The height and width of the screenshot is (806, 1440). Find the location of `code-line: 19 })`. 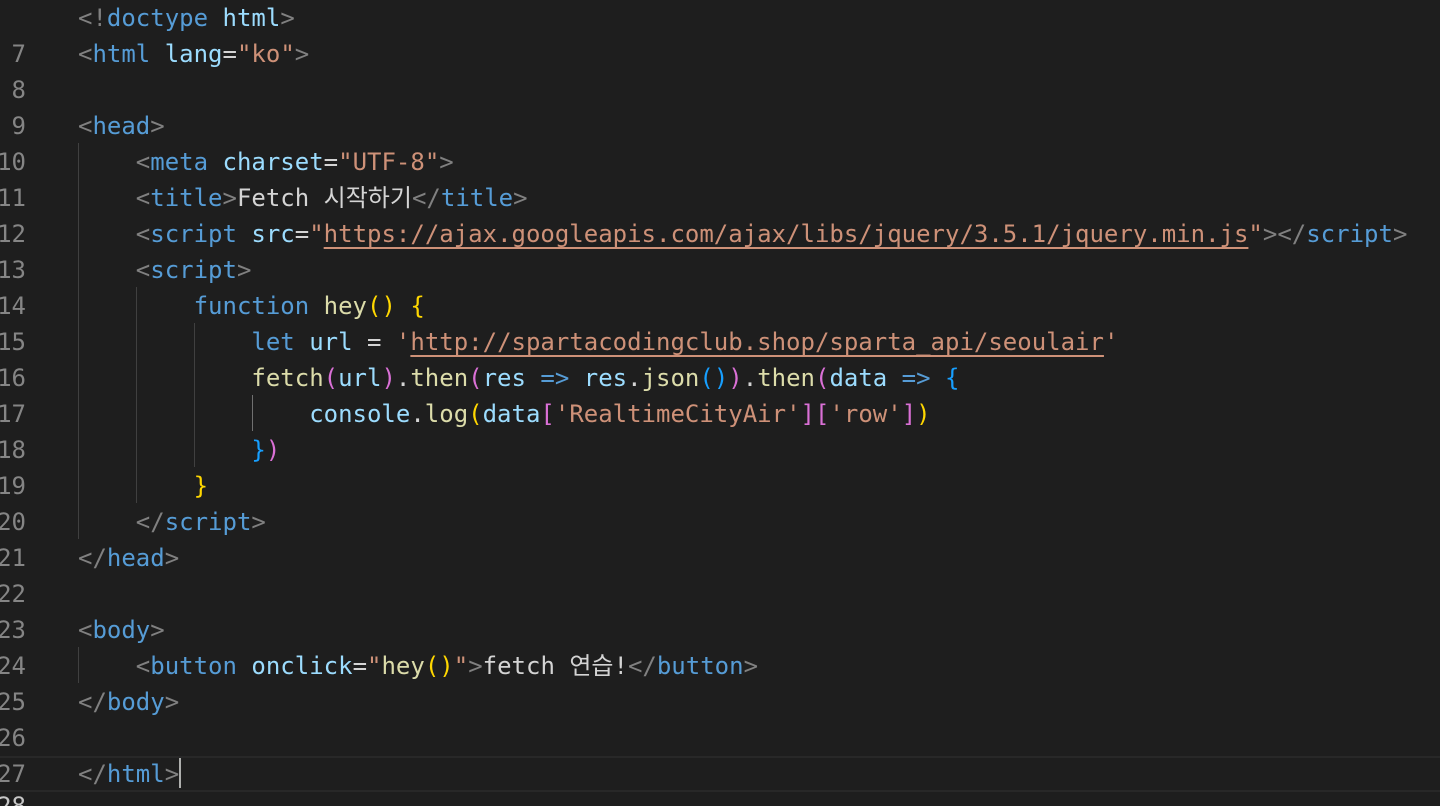

code-line: 19 }) is located at coordinates (720, 466).